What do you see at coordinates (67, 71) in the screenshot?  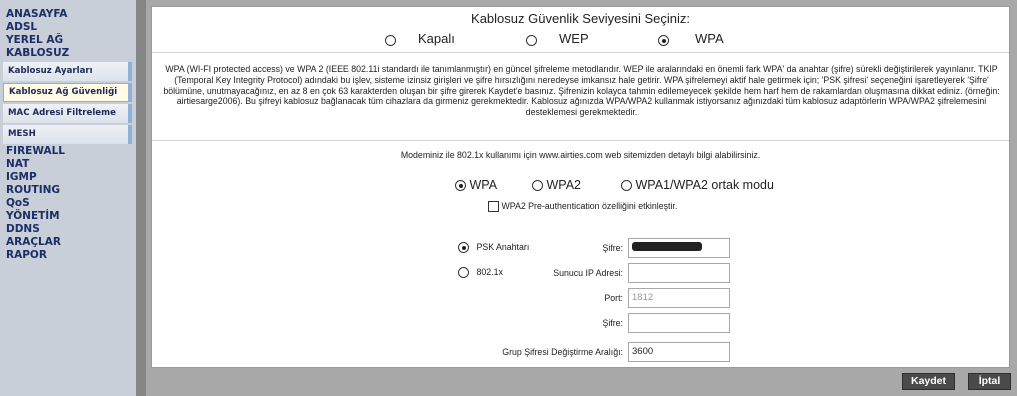 I see `sub-nav-kablosuz-ayarlari: Kablosuz Ayarları` at bounding box center [67, 71].